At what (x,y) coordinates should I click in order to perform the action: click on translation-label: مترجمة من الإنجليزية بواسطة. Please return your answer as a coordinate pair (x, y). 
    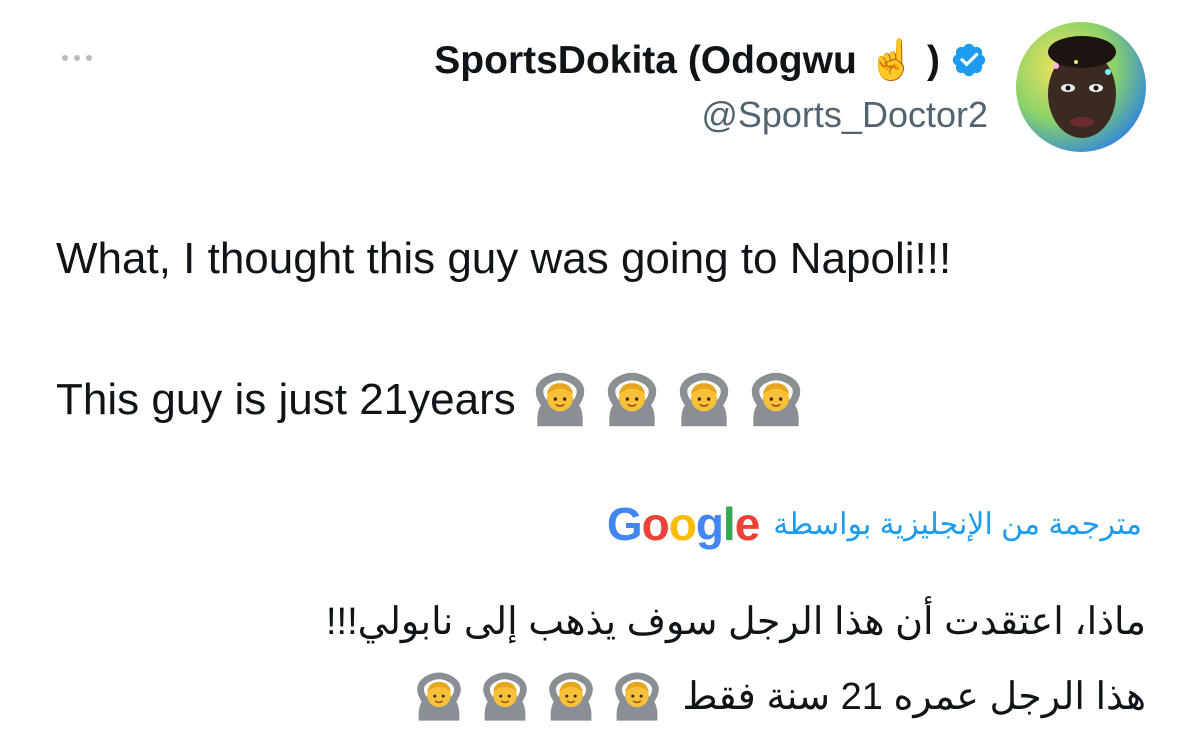
    Looking at the image, I should click on (957, 524).